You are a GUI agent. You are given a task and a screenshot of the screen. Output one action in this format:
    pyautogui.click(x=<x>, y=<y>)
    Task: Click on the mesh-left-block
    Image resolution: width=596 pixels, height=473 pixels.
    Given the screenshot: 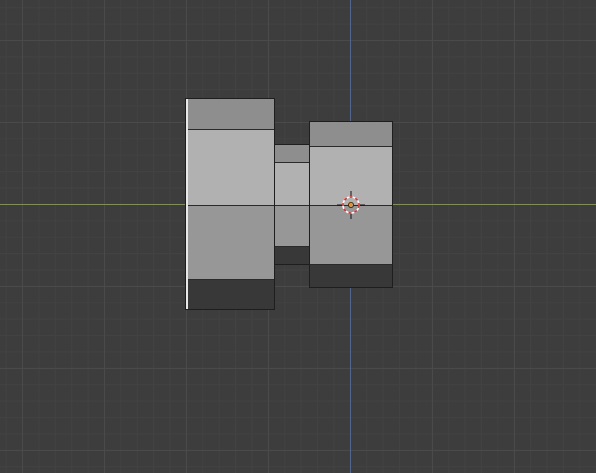 What is the action you would take?
    pyautogui.click(x=230, y=204)
    